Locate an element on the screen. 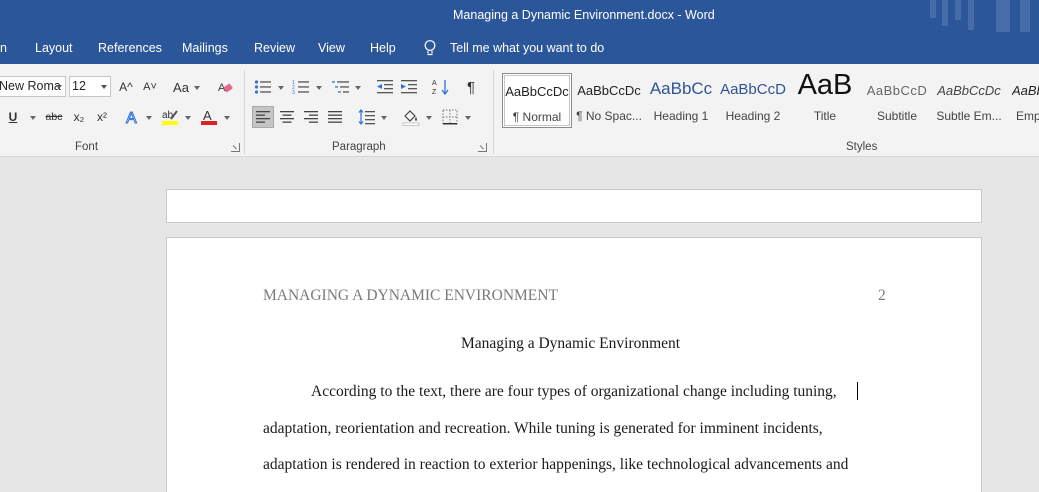 This screenshot has width=1039, height=492. underline-button: U is located at coordinates (13, 117).